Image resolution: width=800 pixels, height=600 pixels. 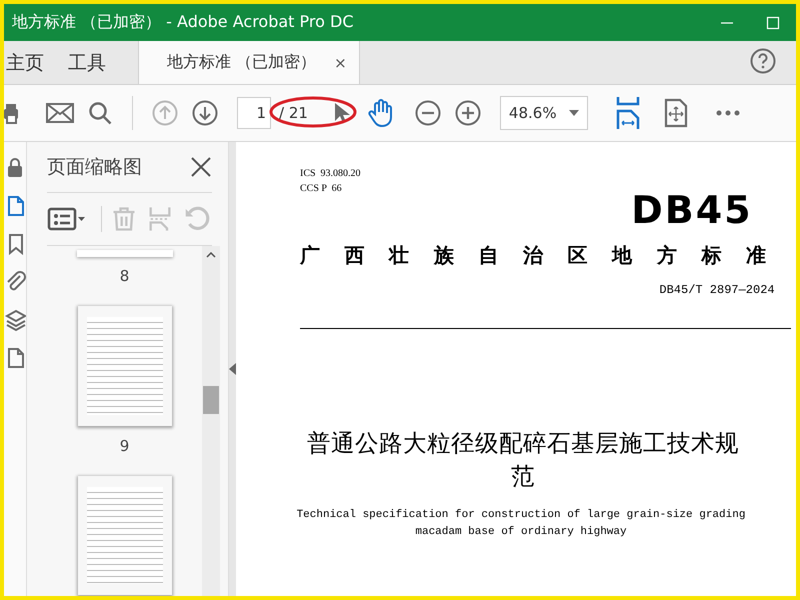 I want to click on zoom-in-icon, so click(x=467, y=113).